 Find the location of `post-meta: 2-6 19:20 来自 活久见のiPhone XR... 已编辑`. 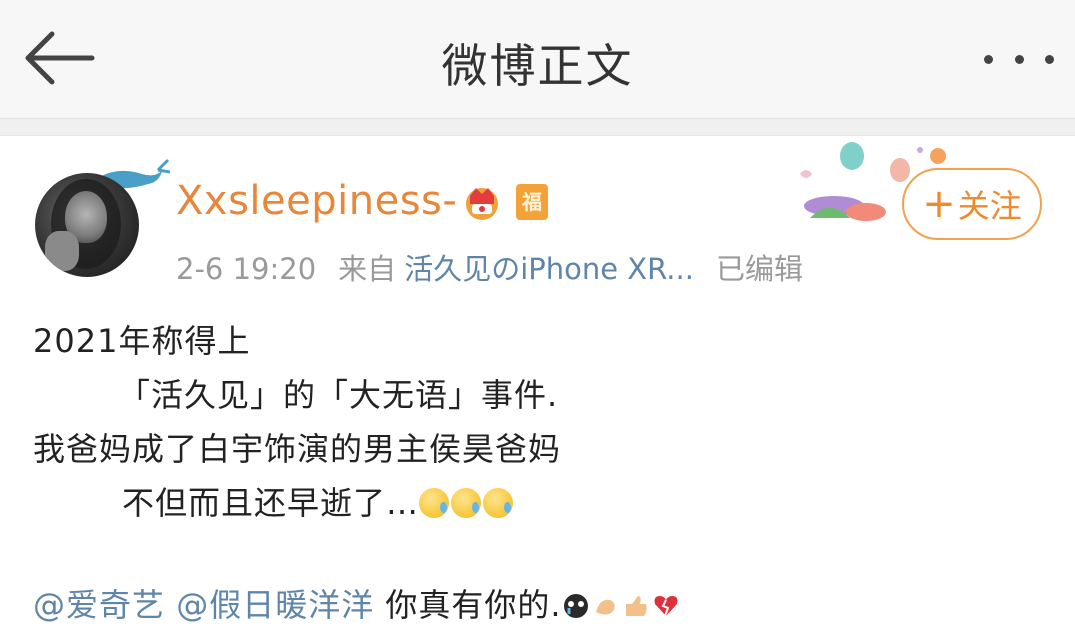

post-meta: 2-6 19:20 来自 活久见のiPhone XR... 已编辑 is located at coordinates (489, 267).